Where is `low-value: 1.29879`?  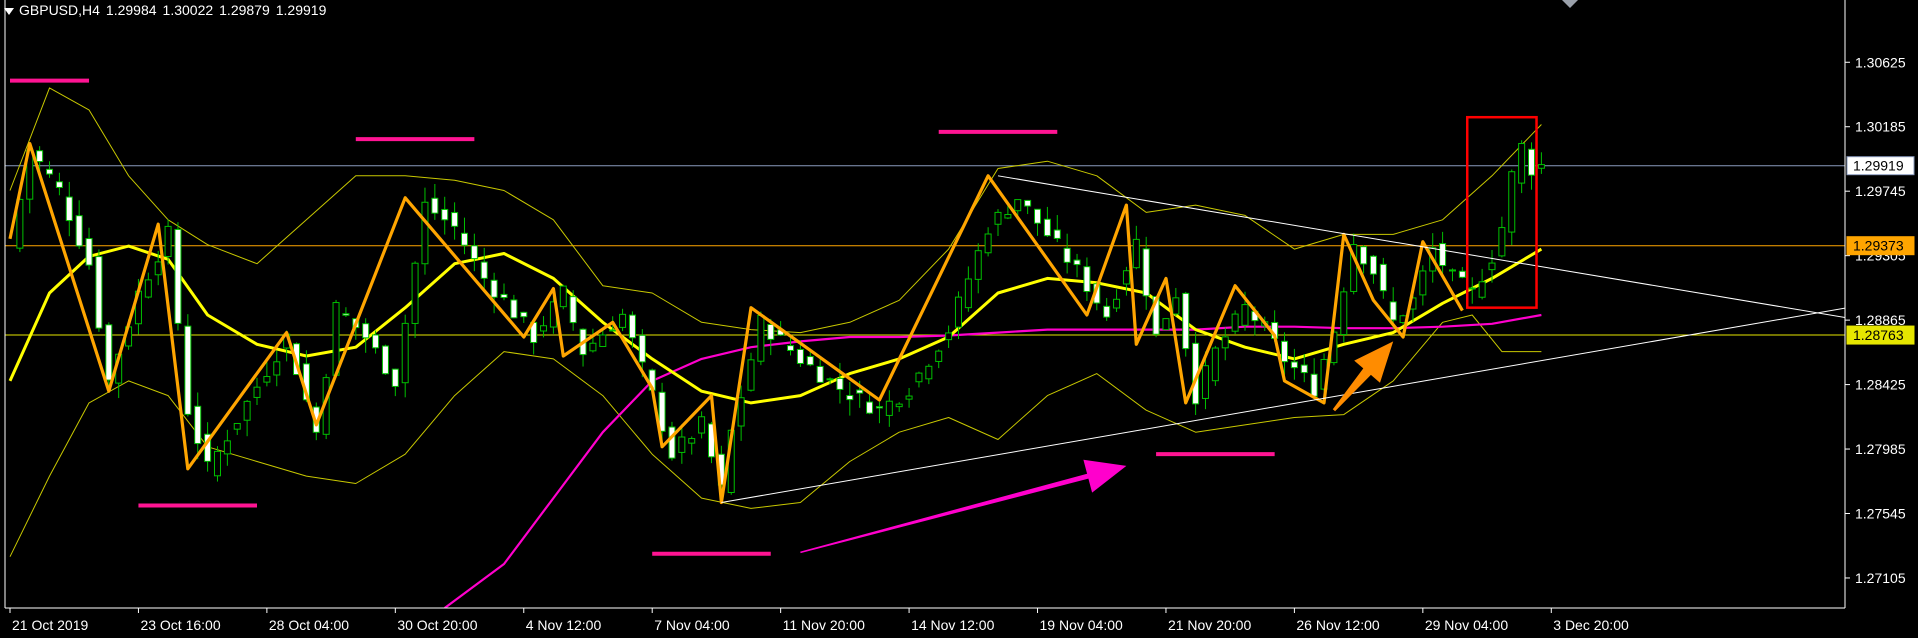
low-value: 1.29879 is located at coordinates (244, 10).